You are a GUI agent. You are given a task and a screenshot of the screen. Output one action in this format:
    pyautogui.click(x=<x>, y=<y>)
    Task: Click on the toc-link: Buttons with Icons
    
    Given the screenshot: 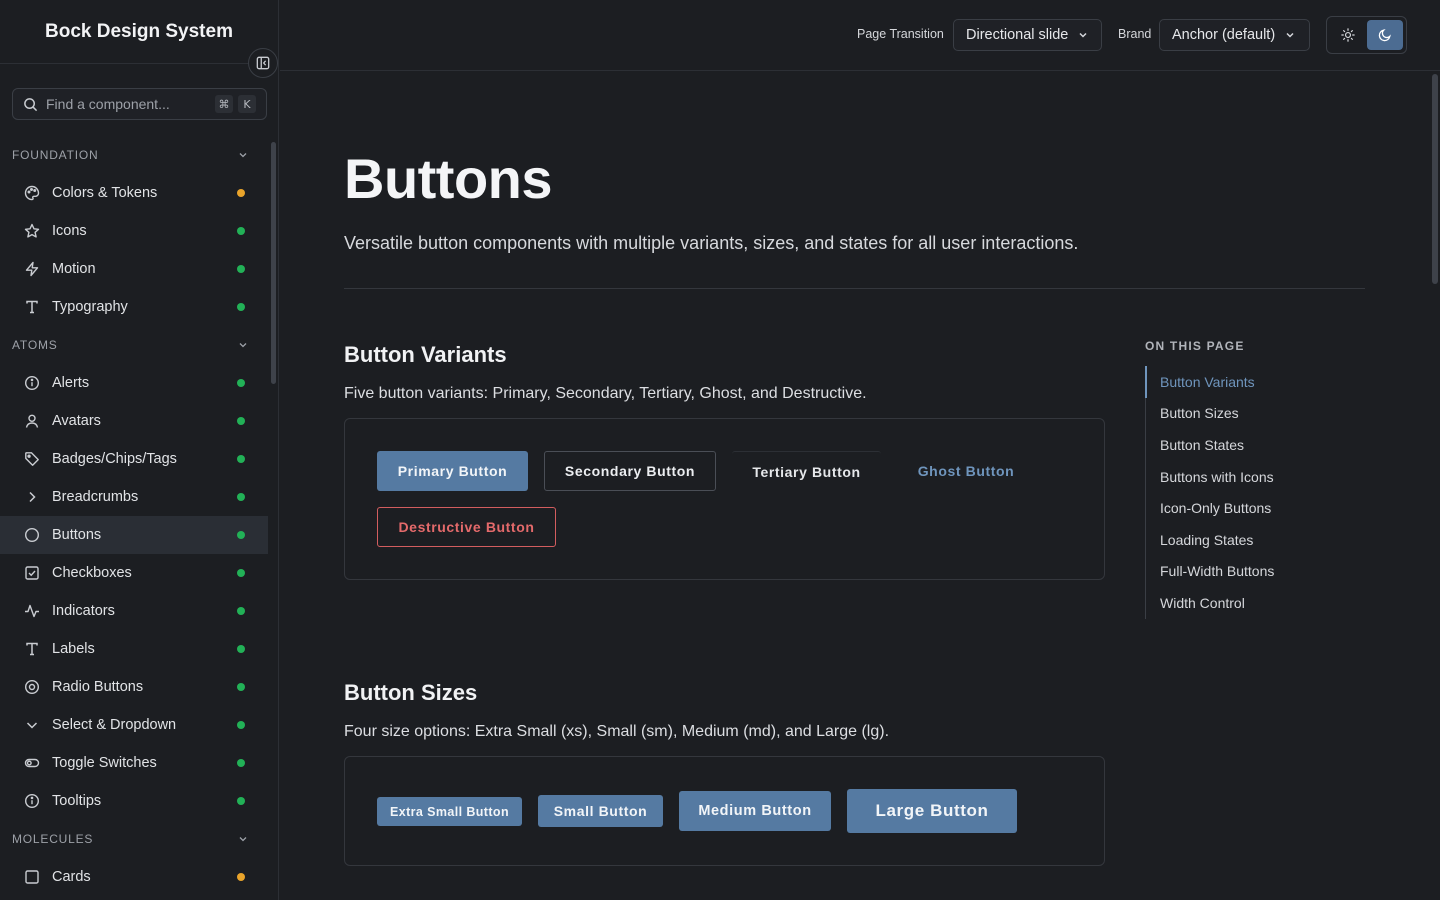 What is the action you would take?
    pyautogui.click(x=1210, y=477)
    